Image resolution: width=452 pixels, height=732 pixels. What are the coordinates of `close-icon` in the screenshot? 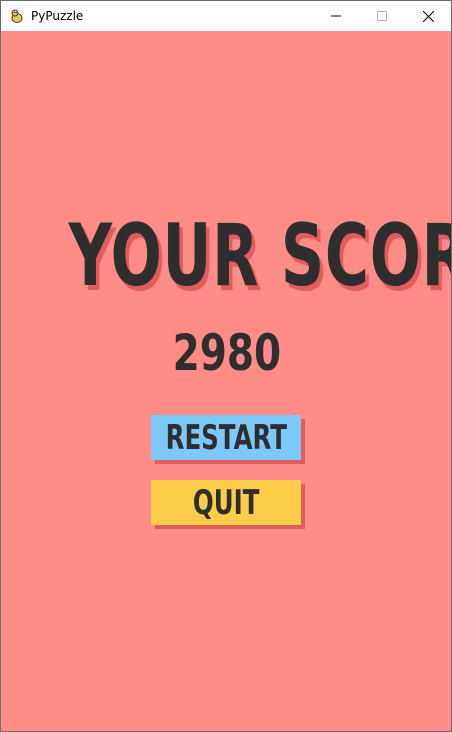 It's located at (428, 16).